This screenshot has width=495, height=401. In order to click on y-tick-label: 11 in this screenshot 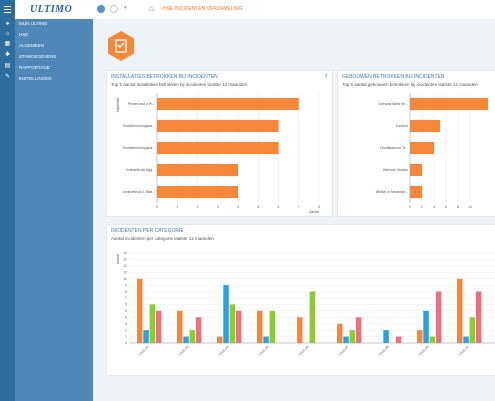, I will do `click(125, 272)`.